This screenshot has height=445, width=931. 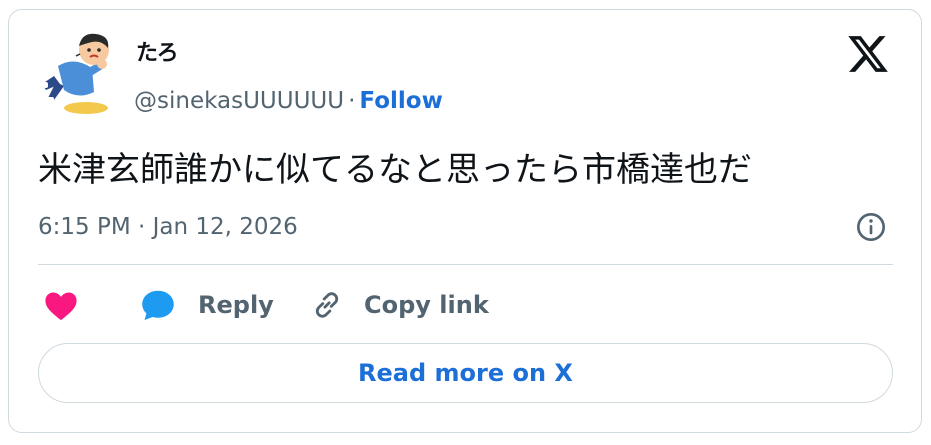 I want to click on avatar, so click(x=79, y=72).